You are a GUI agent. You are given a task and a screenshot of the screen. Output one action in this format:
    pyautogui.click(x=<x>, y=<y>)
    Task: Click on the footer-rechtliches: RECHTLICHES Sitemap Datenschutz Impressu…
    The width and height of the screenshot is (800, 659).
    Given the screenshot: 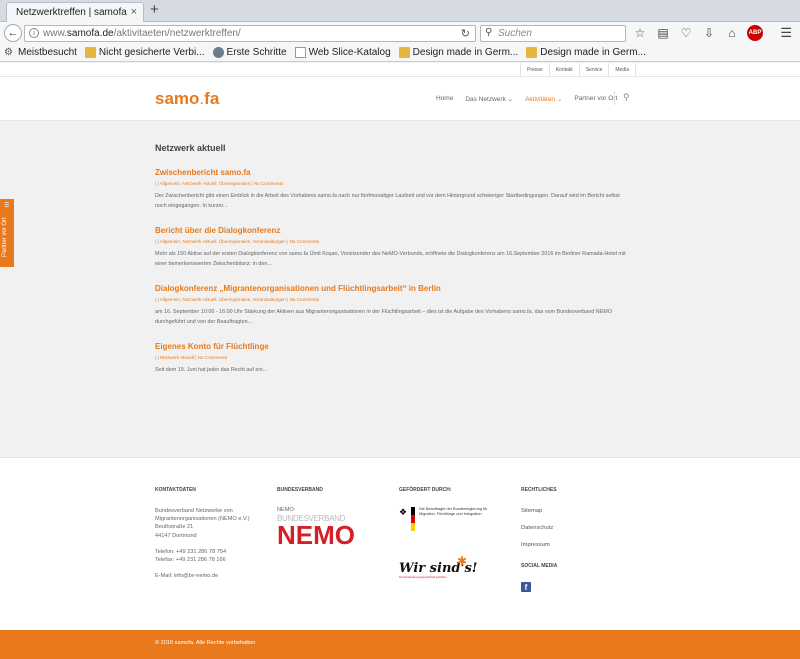 What is the action you would take?
    pyautogui.click(x=571, y=541)
    